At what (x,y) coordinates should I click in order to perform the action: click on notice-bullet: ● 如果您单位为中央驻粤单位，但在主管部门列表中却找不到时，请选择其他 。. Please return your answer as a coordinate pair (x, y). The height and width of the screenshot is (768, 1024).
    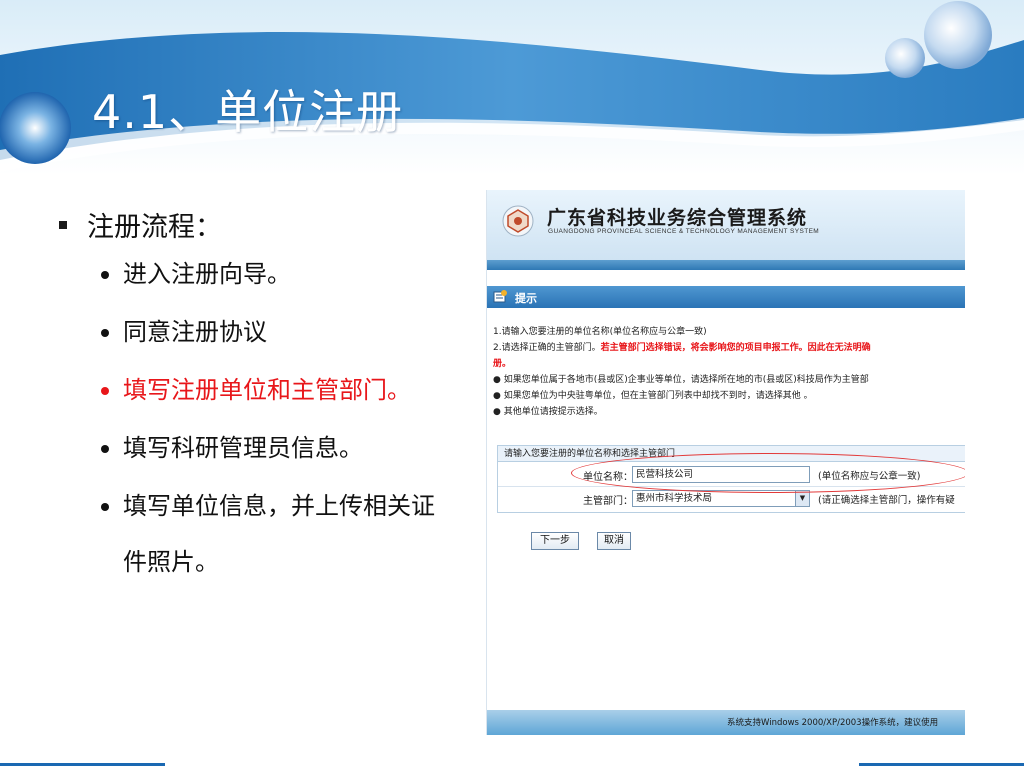
    Looking at the image, I should click on (653, 396).